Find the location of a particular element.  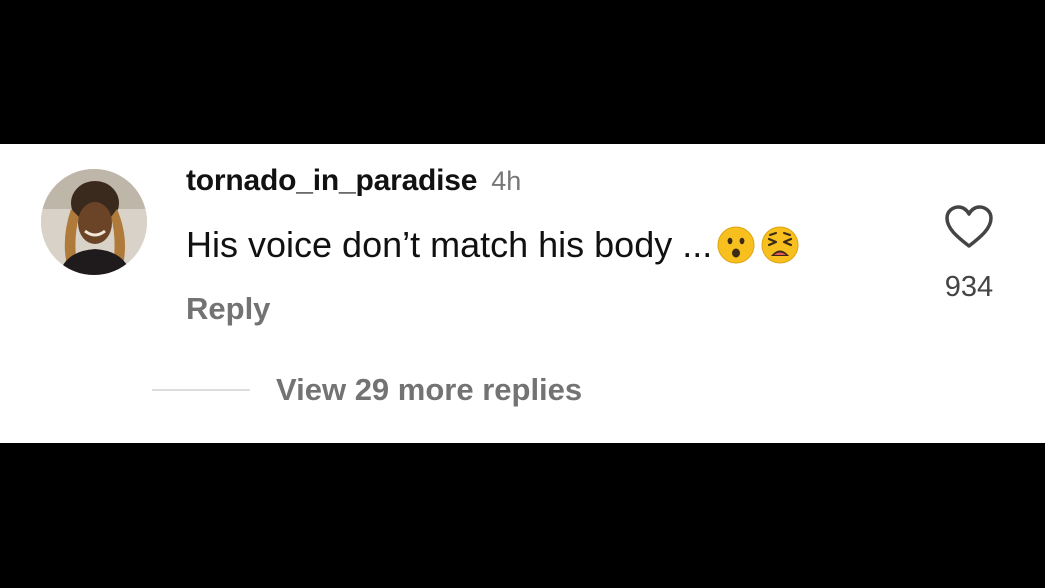

frowning-face-with-open-mouth-emoji is located at coordinates (736, 245).